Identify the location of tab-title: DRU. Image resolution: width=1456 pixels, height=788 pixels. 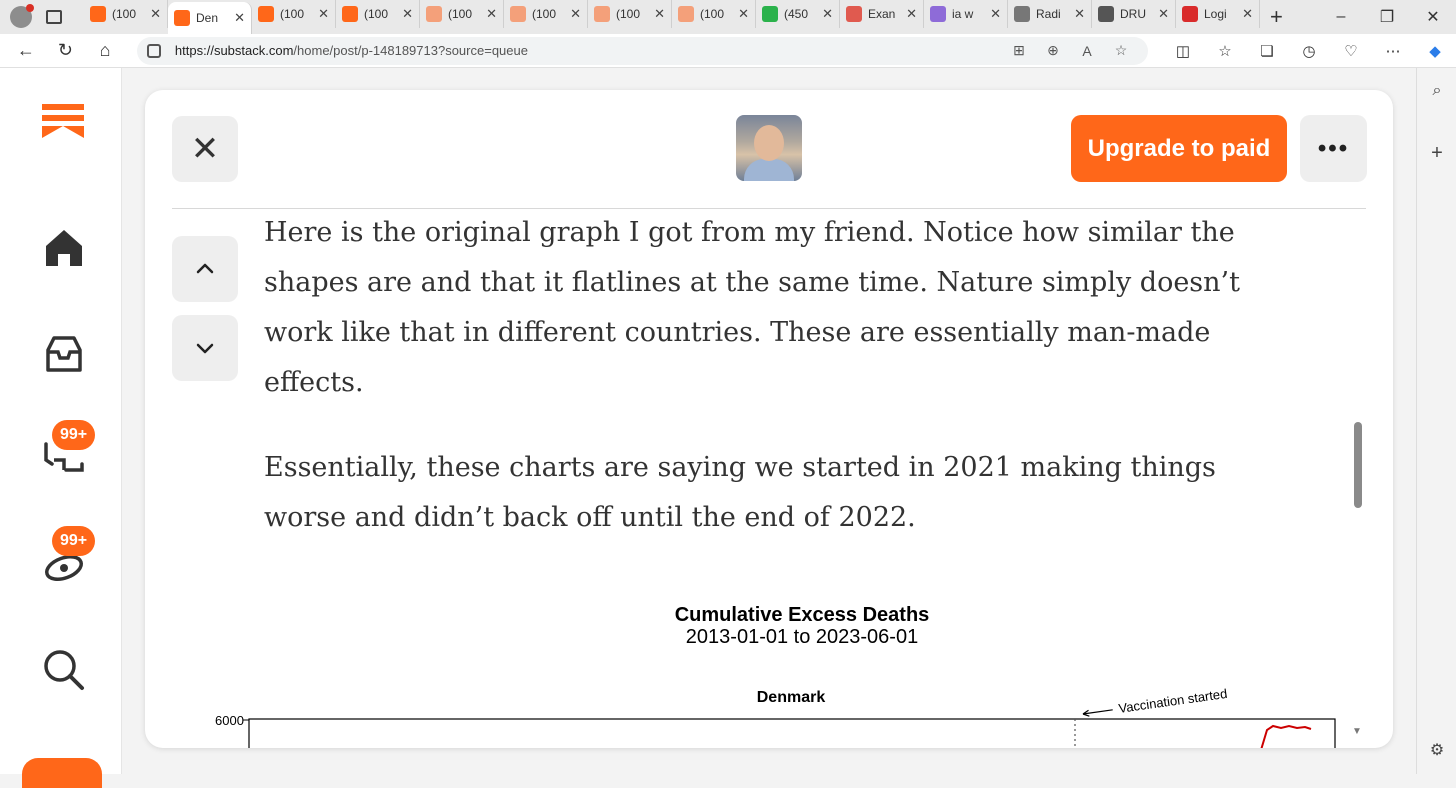
(1133, 14).